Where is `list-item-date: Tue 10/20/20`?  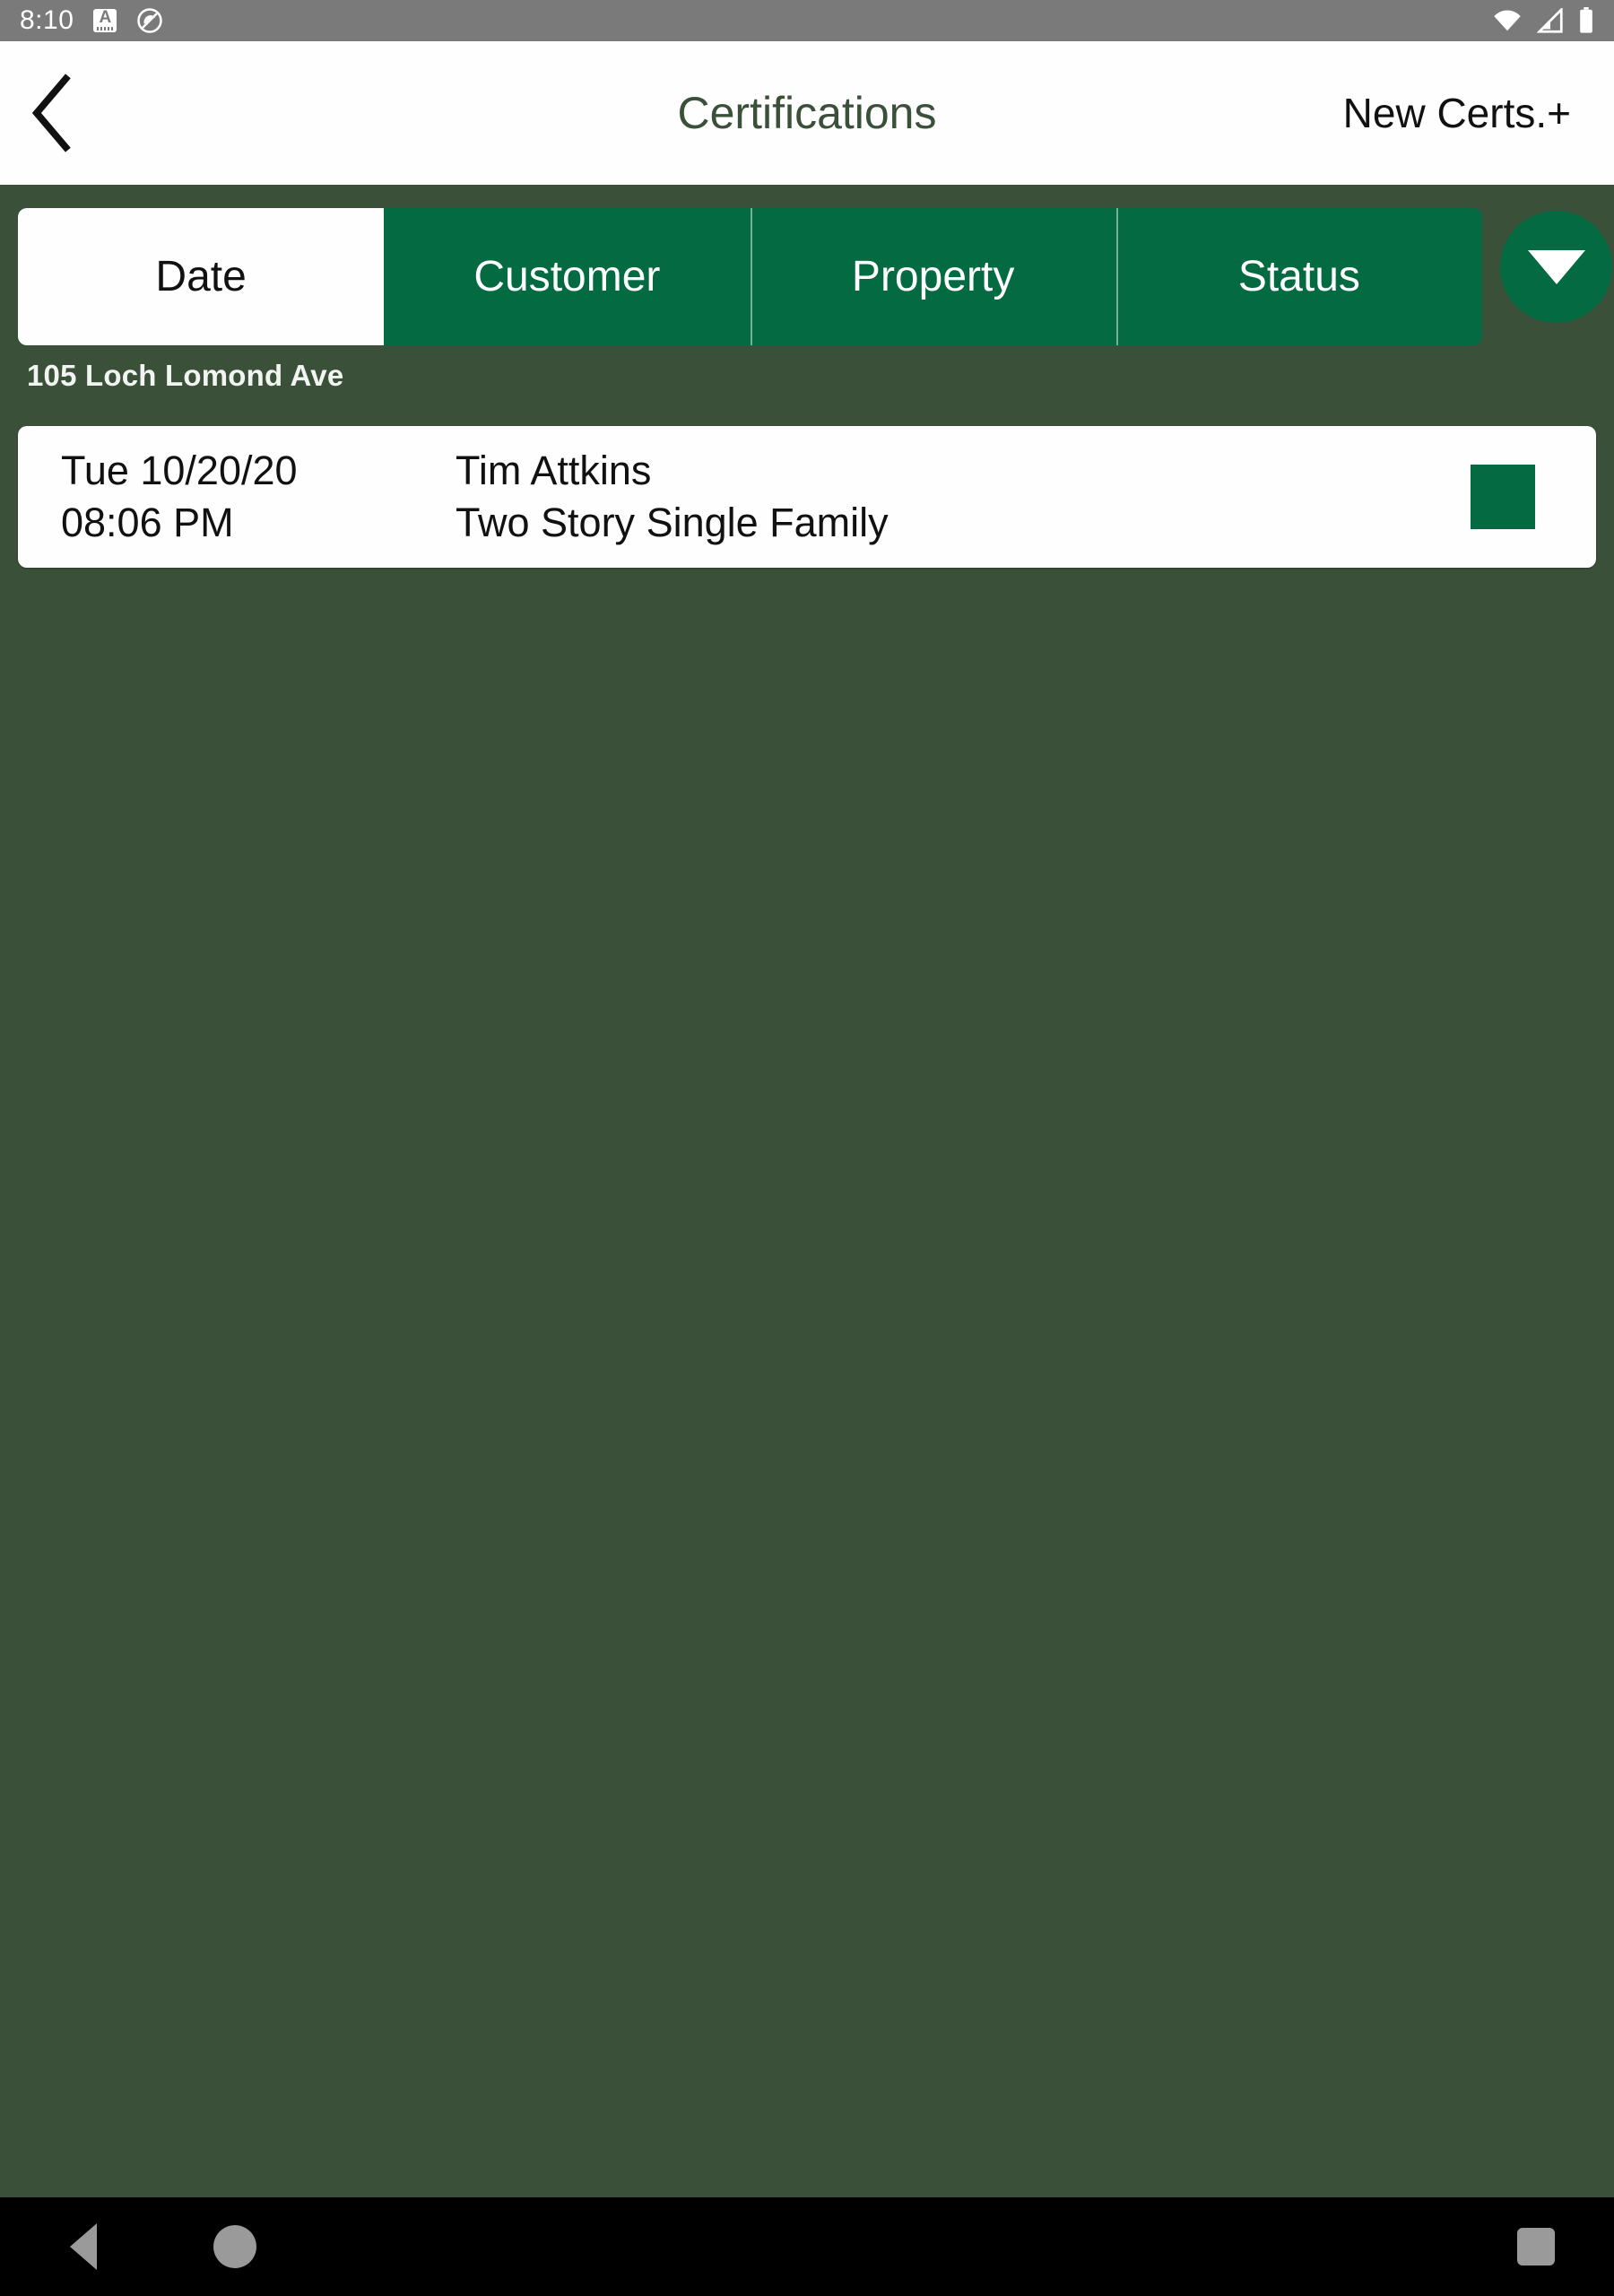
list-item-date: Tue 10/20/20 is located at coordinates (179, 470).